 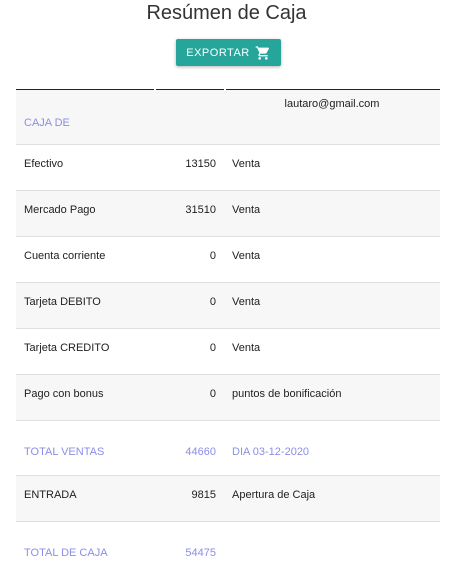 What do you see at coordinates (228, 306) in the screenshot?
I see `table-row: Tarjeta DEBITO 0 Venta` at bounding box center [228, 306].